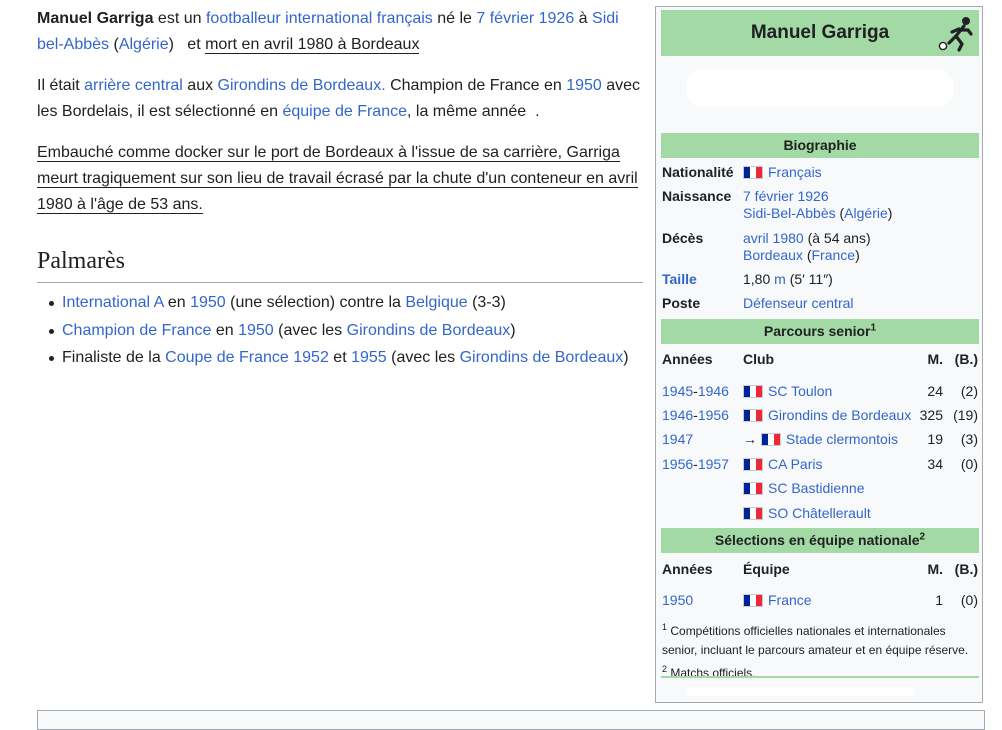 The height and width of the screenshot is (730, 1002). What do you see at coordinates (820, 540) in the screenshot?
I see `section-selections-nationales: Sélections en équipe nationale2` at bounding box center [820, 540].